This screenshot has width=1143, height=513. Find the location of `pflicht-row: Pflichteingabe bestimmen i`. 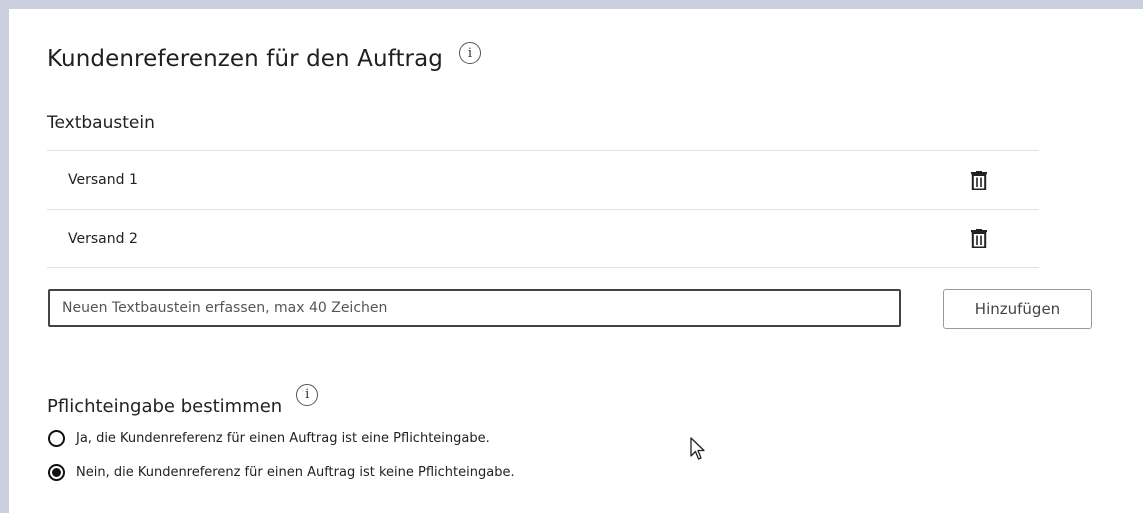

pflicht-row: Pflichteingabe bestimmen i is located at coordinates (183, 397).